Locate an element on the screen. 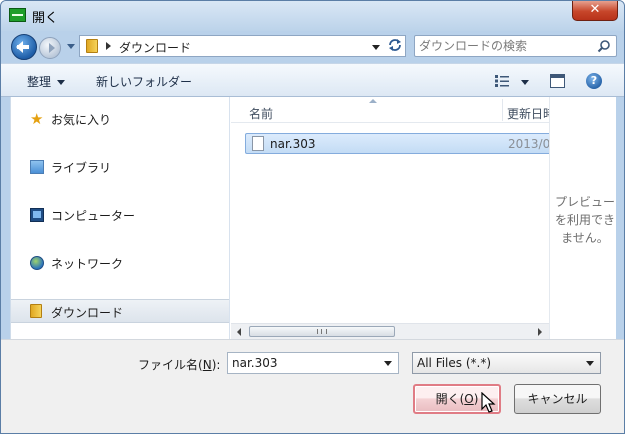 Image resolution: width=625 pixels, height=434 pixels. column-divider is located at coordinates (502, 110).